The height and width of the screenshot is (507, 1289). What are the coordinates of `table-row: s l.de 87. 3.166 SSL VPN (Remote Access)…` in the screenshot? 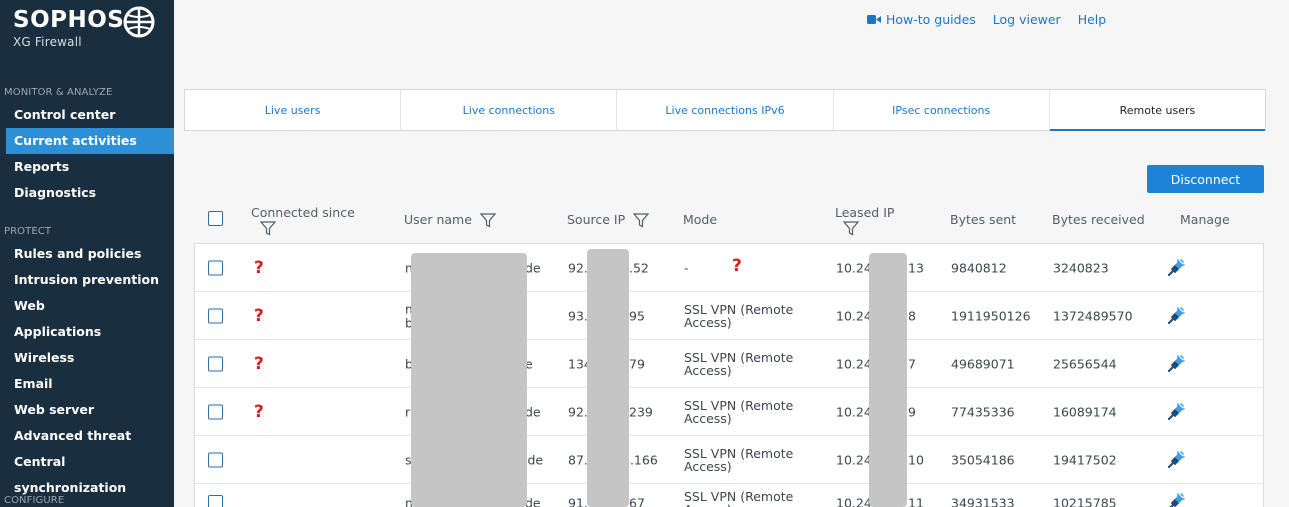 It's located at (729, 460).